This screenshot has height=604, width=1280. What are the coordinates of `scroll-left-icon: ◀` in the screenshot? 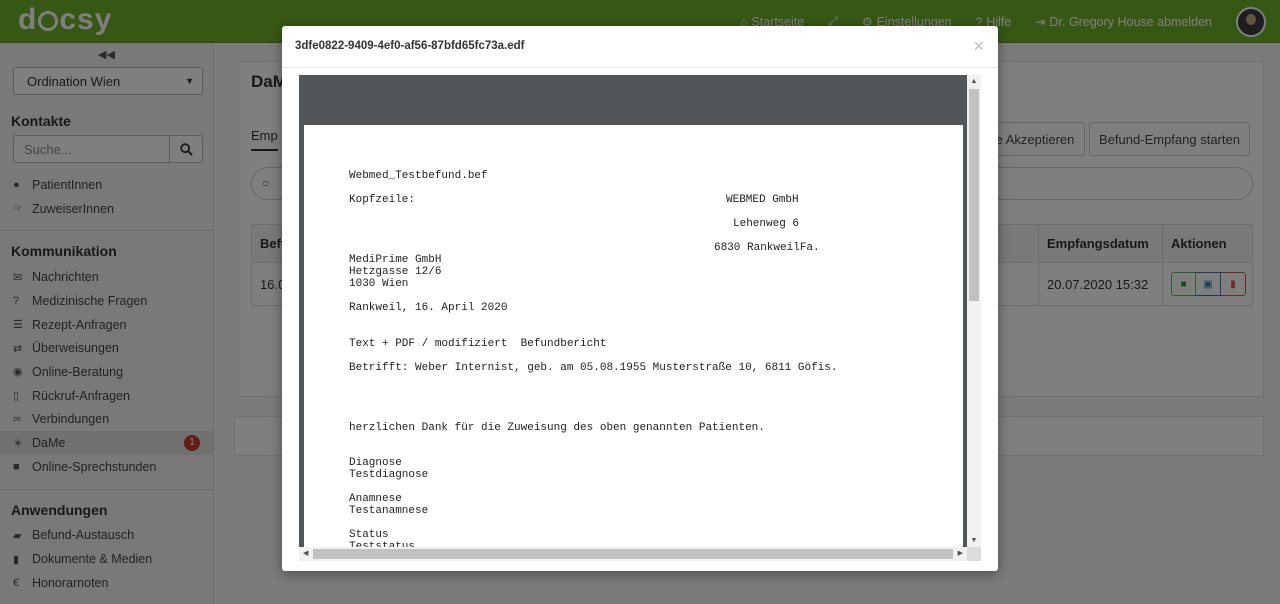 It's located at (305, 553).